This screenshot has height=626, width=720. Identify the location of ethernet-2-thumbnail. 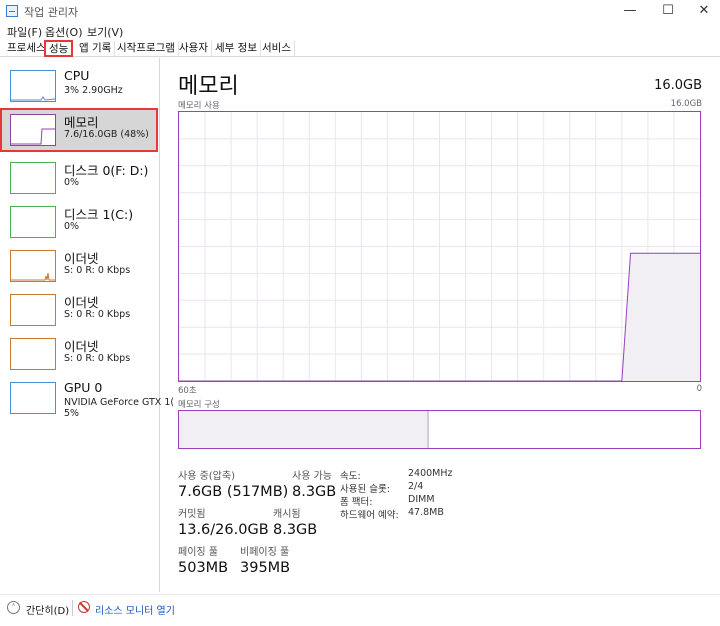
(33, 310).